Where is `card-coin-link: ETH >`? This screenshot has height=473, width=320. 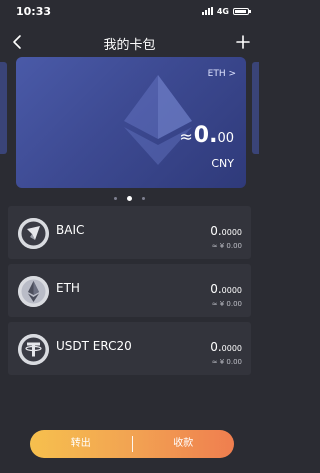 card-coin-link: ETH > is located at coordinates (222, 74).